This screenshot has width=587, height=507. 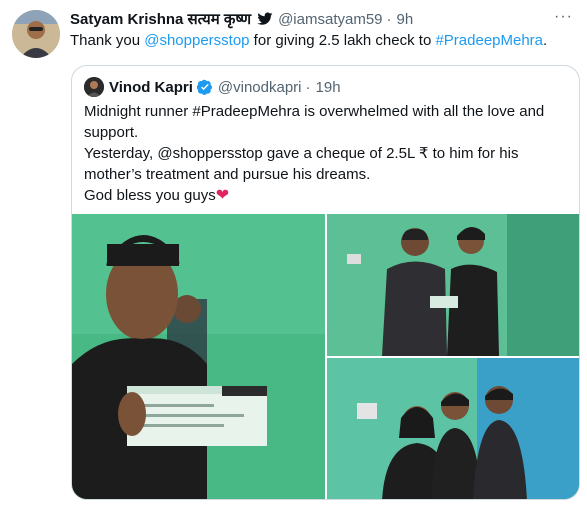 I want to click on photo-group-pose, so click(x=453, y=428).